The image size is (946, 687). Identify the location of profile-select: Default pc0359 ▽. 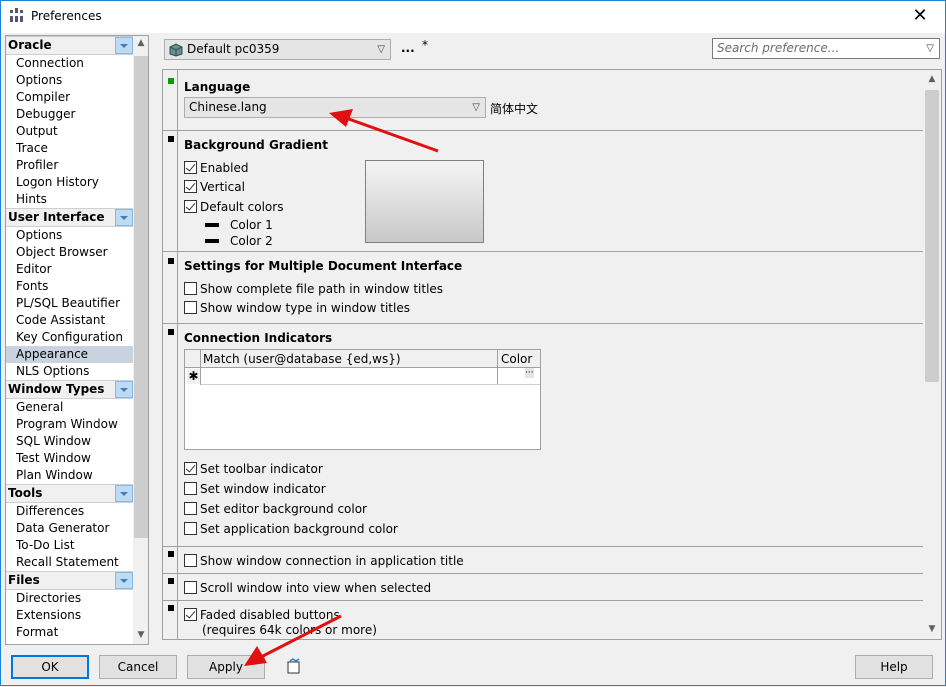
(277, 49).